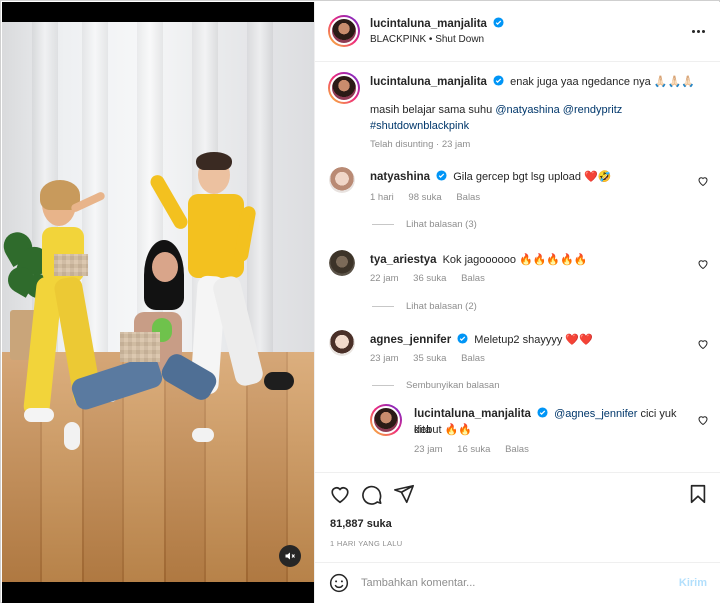 This screenshot has height=603, width=720. Describe the element at coordinates (372, 494) in the screenshot. I see `comment-icon` at that location.